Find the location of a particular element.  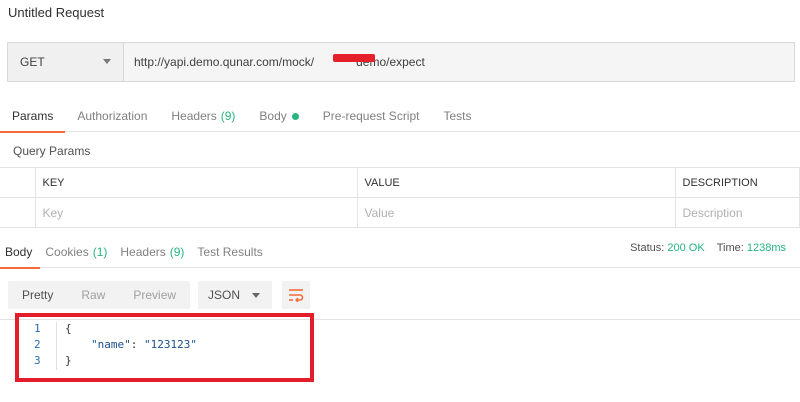

status-info: Status: 200 OK is located at coordinates (667, 248).